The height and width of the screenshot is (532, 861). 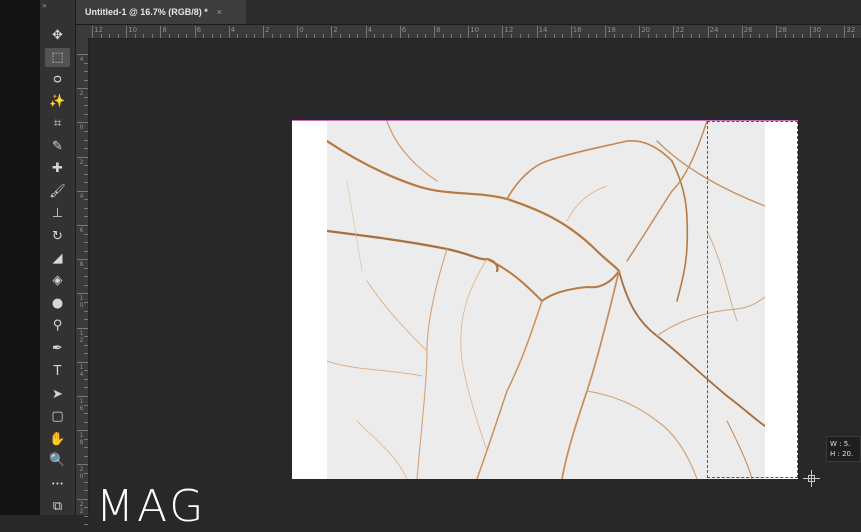 What do you see at coordinates (57, 416) in the screenshot?
I see `rectangle-tool: ▢` at bounding box center [57, 416].